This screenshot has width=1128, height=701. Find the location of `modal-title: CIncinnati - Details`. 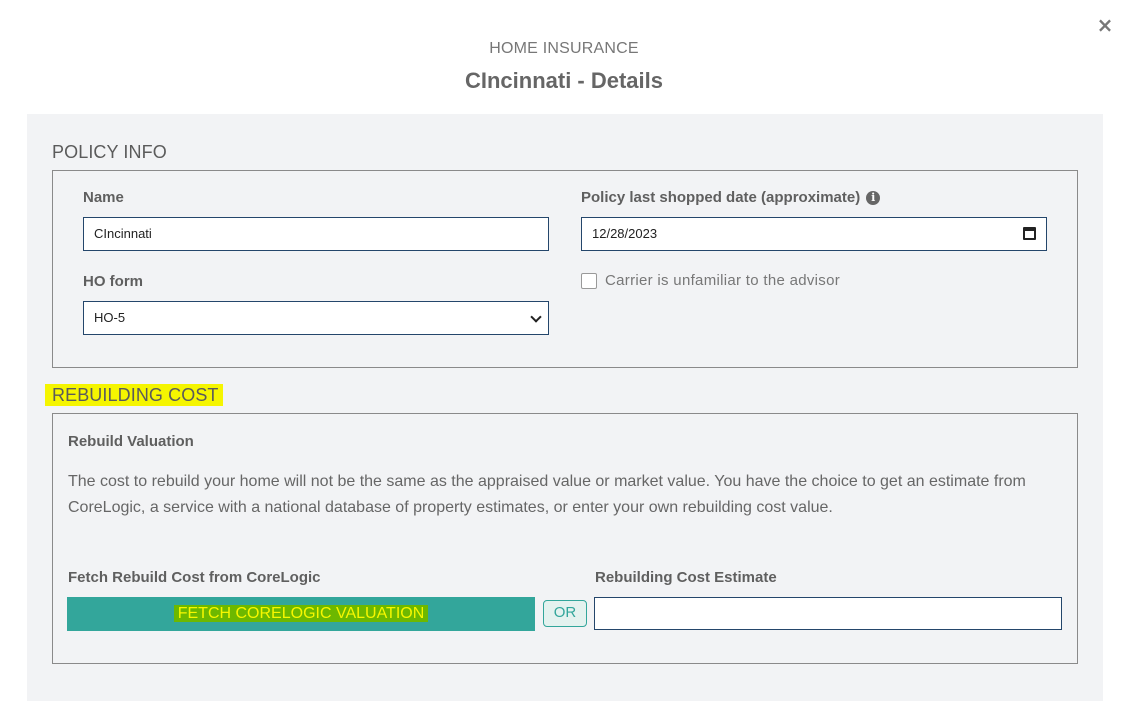

modal-title: CIncinnati - Details is located at coordinates (564, 80).